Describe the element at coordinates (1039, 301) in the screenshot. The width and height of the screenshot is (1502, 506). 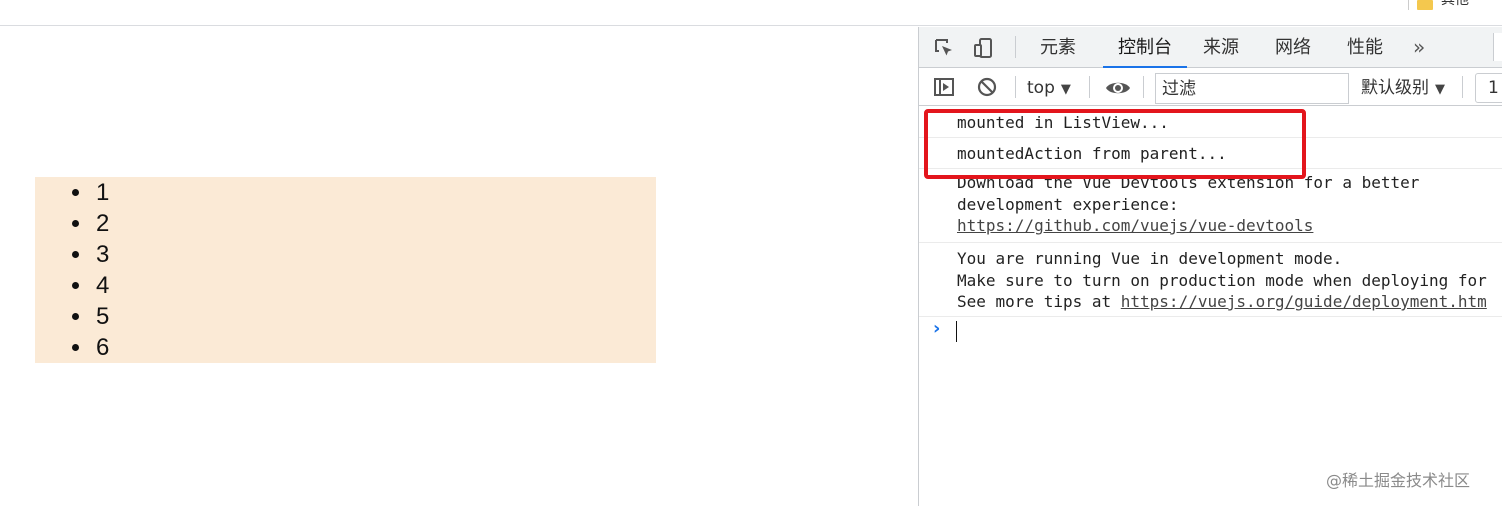
I see `console-message-text: See more tips at` at that location.